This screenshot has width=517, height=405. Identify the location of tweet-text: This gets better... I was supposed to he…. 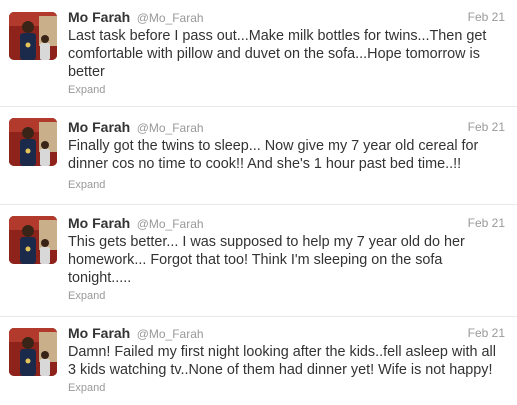
(266, 260).